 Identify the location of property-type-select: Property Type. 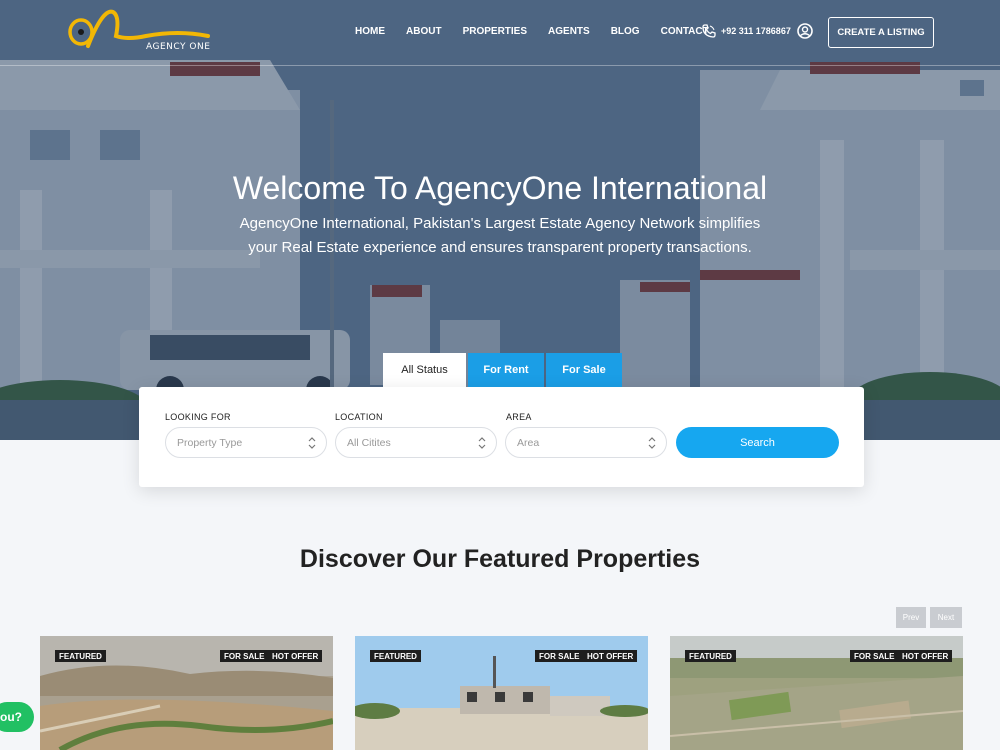
(246, 442).